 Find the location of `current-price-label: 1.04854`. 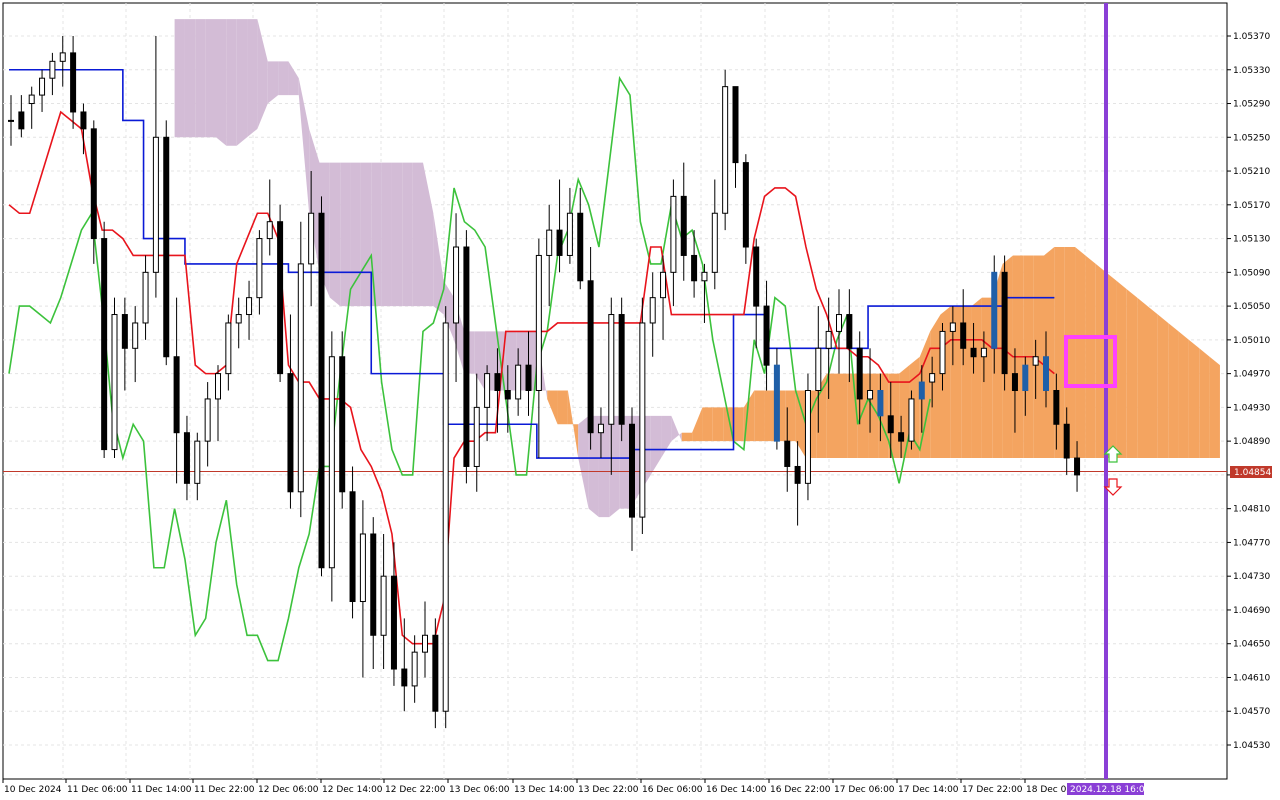

current-price-label: 1.04854 is located at coordinates (1252, 473).